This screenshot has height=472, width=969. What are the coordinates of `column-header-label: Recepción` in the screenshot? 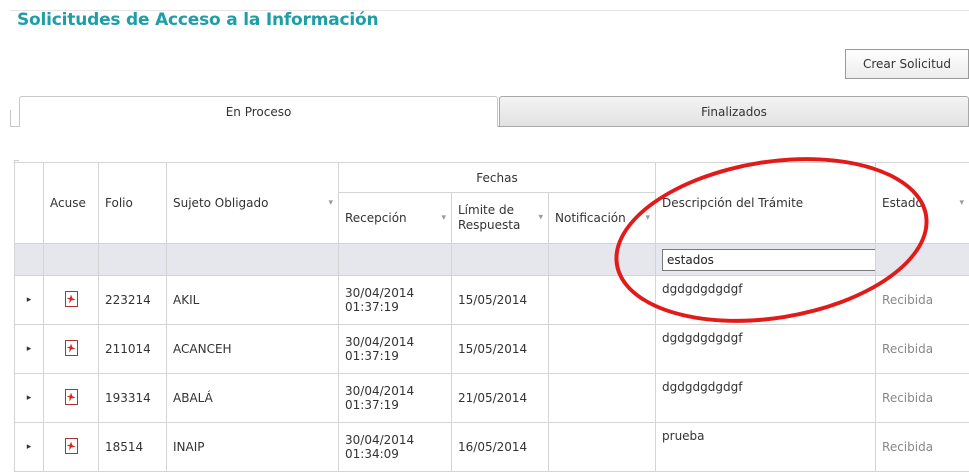 It's located at (376, 218).